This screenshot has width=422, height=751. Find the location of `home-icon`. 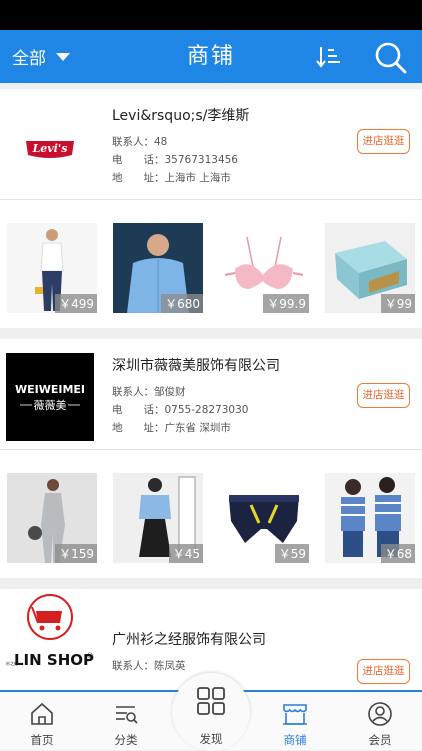

home-icon is located at coordinates (42, 713).